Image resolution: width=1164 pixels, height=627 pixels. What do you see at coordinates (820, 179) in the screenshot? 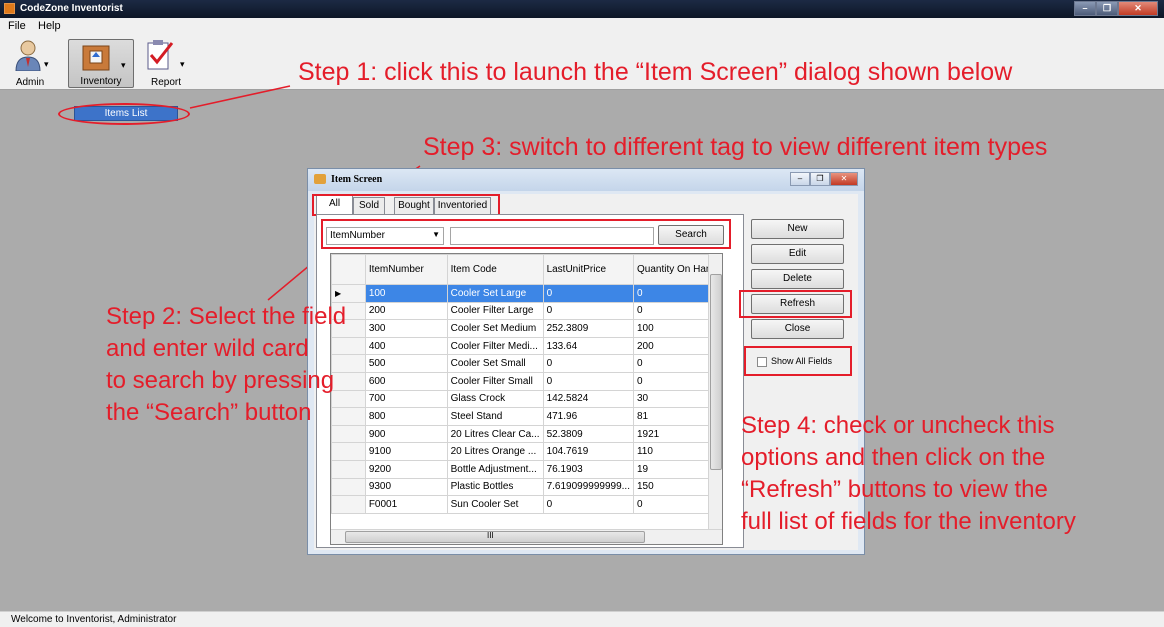
I see `dialog-maximize-button: ❐` at bounding box center [820, 179].